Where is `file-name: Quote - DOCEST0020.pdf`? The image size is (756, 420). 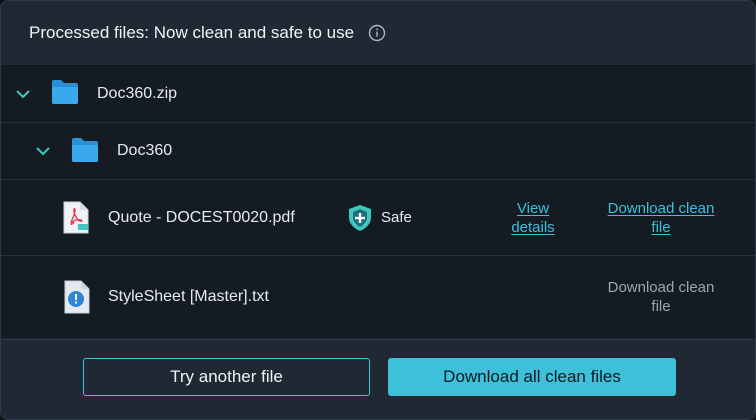 file-name: Quote - DOCEST0020.pdf is located at coordinates (201, 217).